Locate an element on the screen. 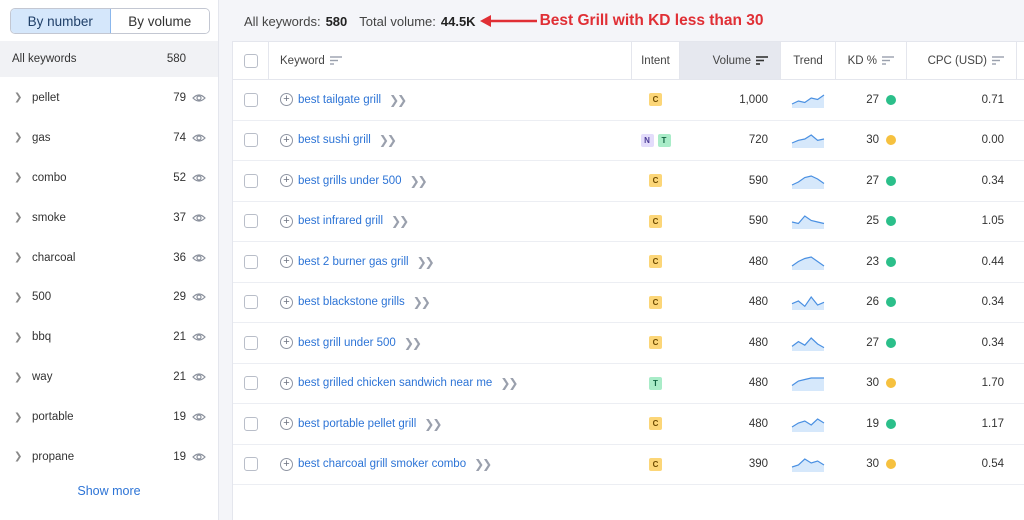 This screenshot has width=1024, height=520. keyword-link: best sushi grill is located at coordinates (334, 140).